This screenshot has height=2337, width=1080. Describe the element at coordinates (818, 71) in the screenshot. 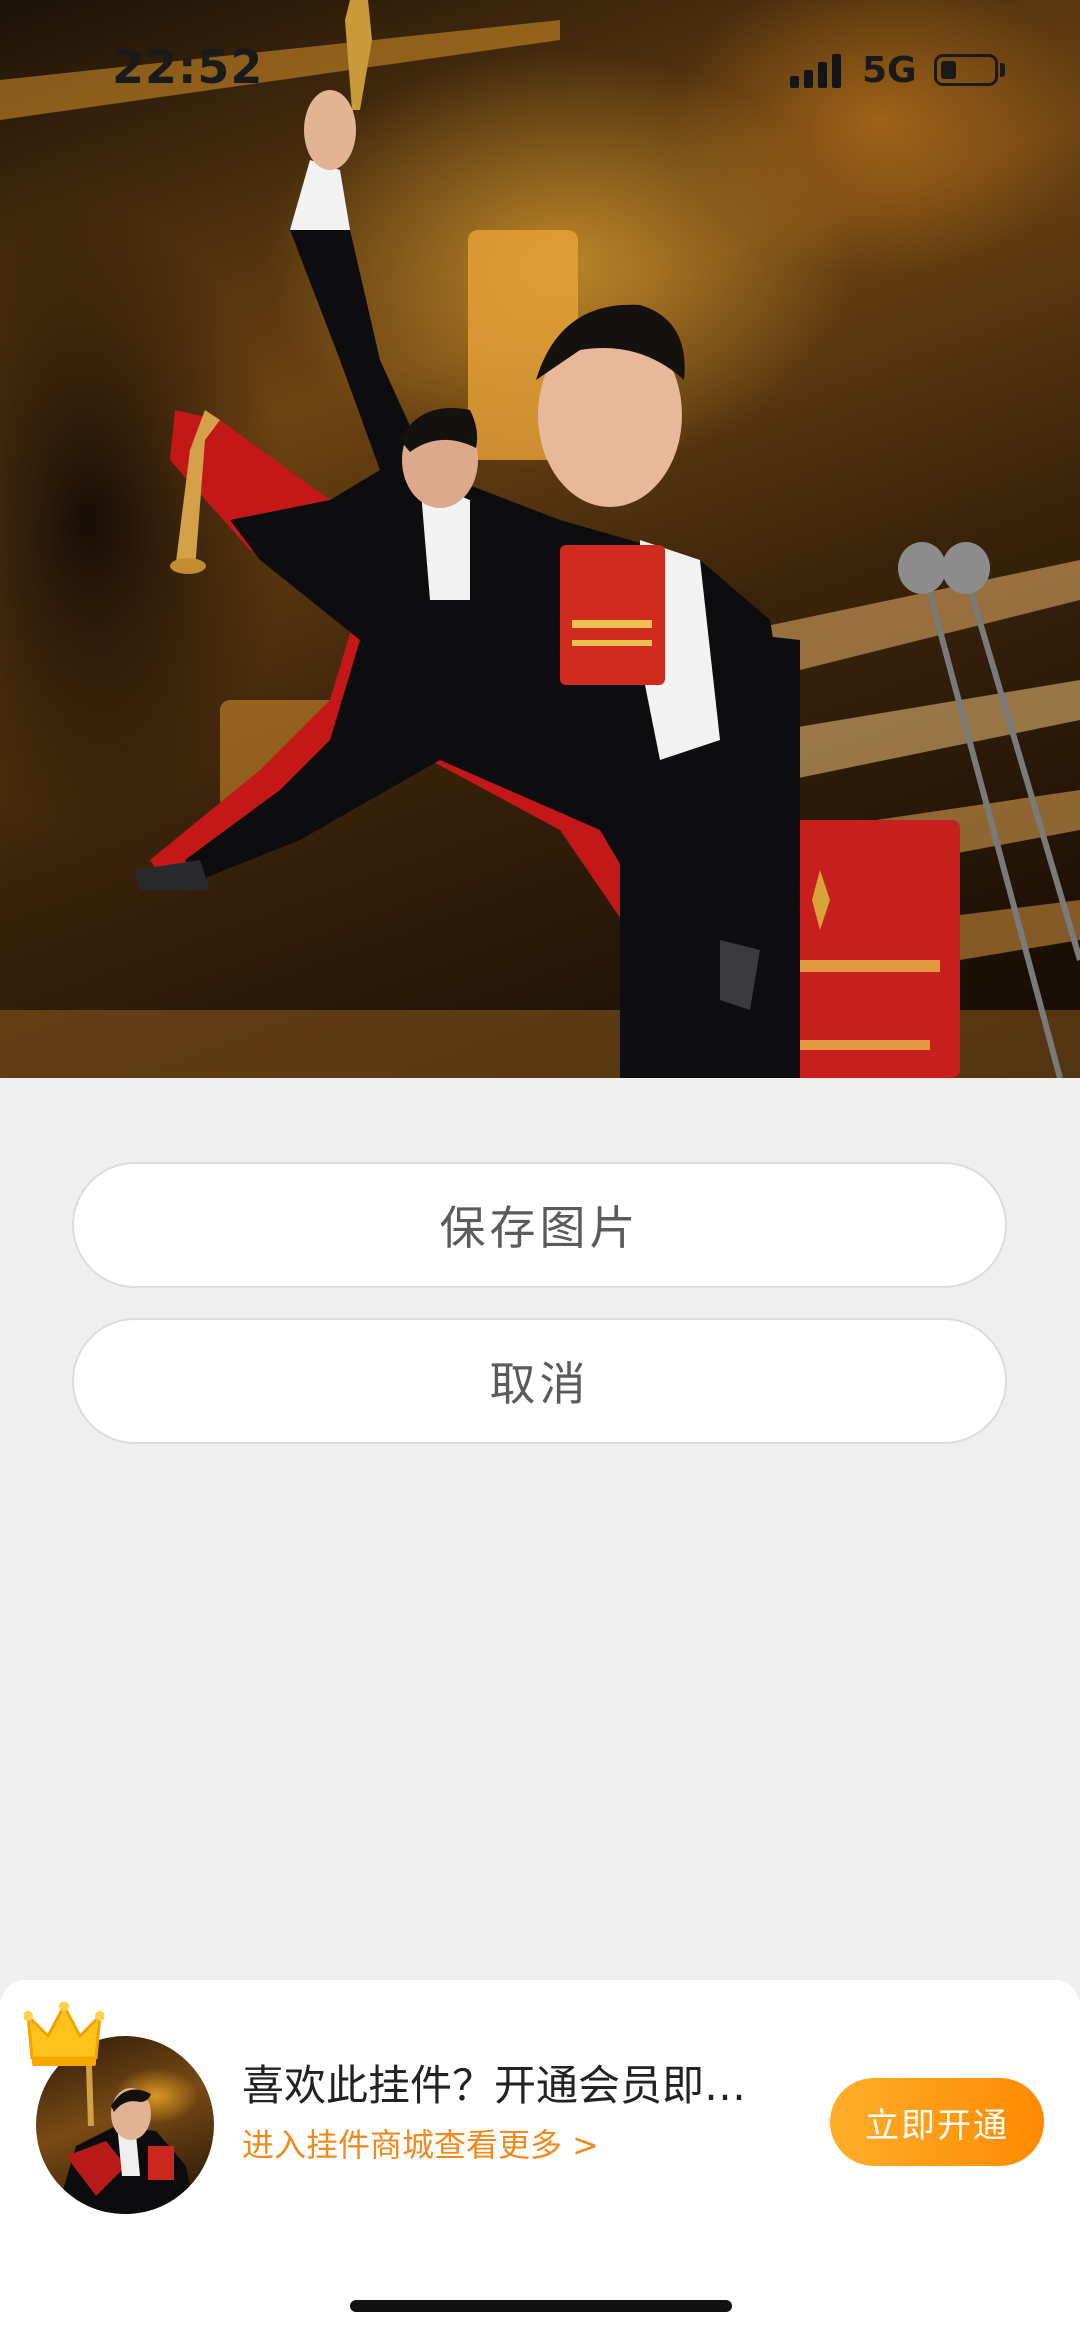

I see `signal-icon` at that location.